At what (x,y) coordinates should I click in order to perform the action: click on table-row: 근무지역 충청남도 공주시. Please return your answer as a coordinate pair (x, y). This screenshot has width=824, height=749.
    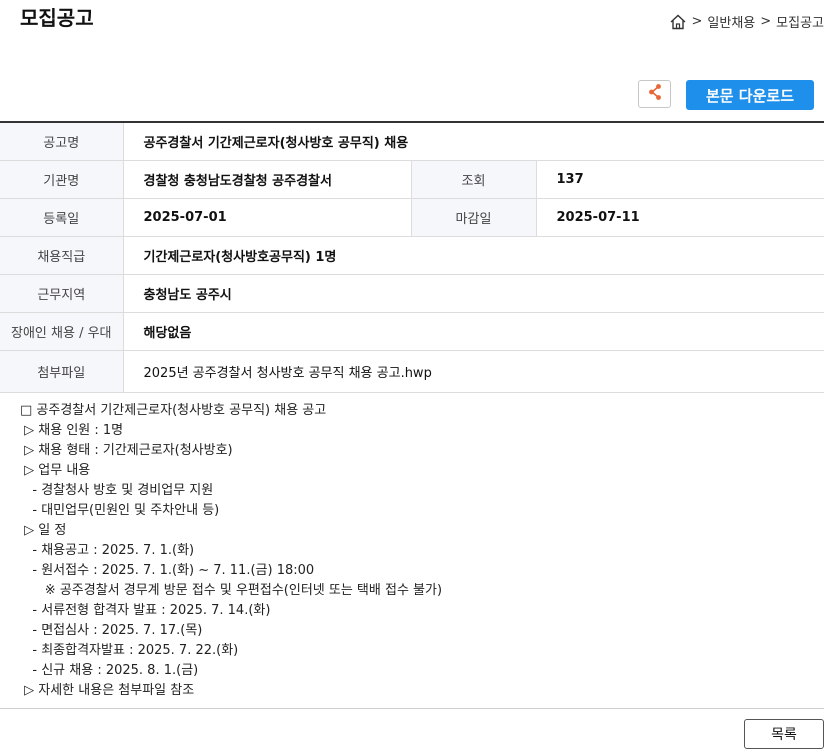
    Looking at the image, I should click on (412, 293).